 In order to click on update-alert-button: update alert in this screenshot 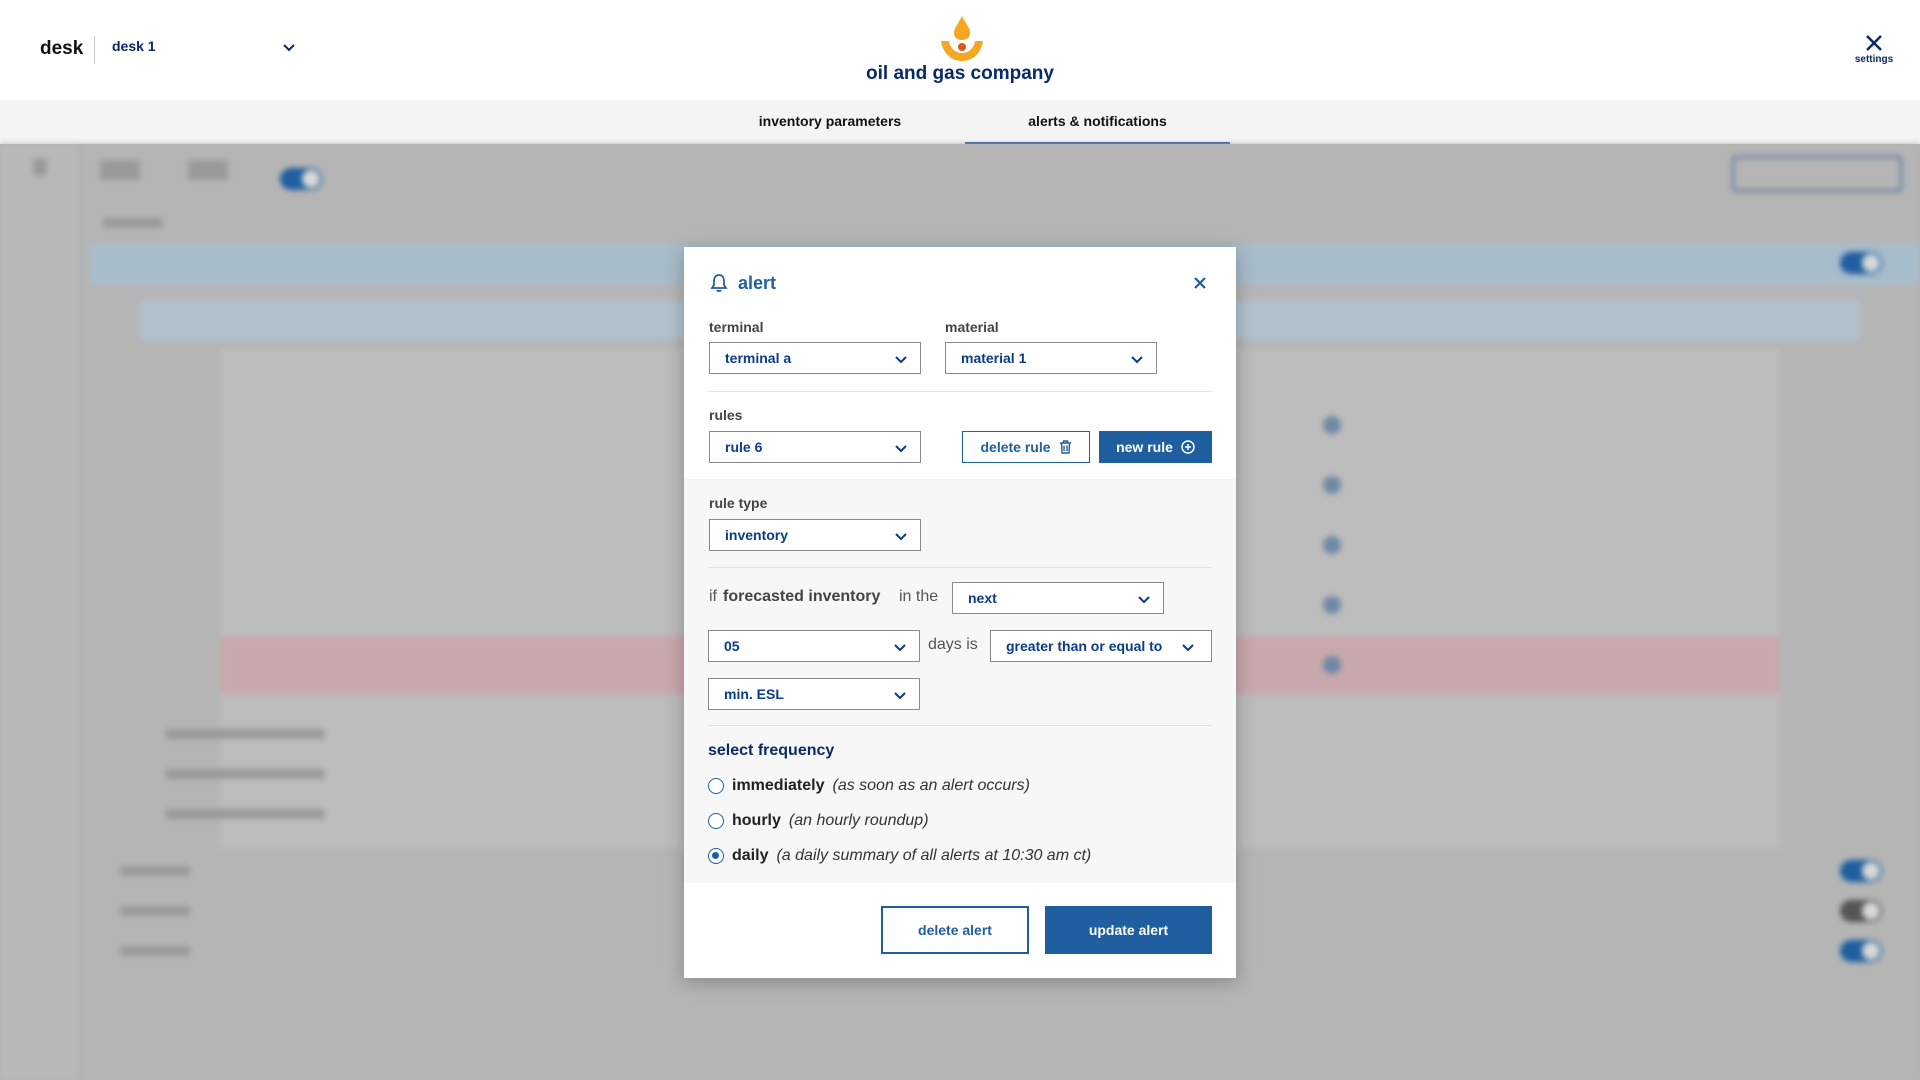, I will do `click(1128, 930)`.